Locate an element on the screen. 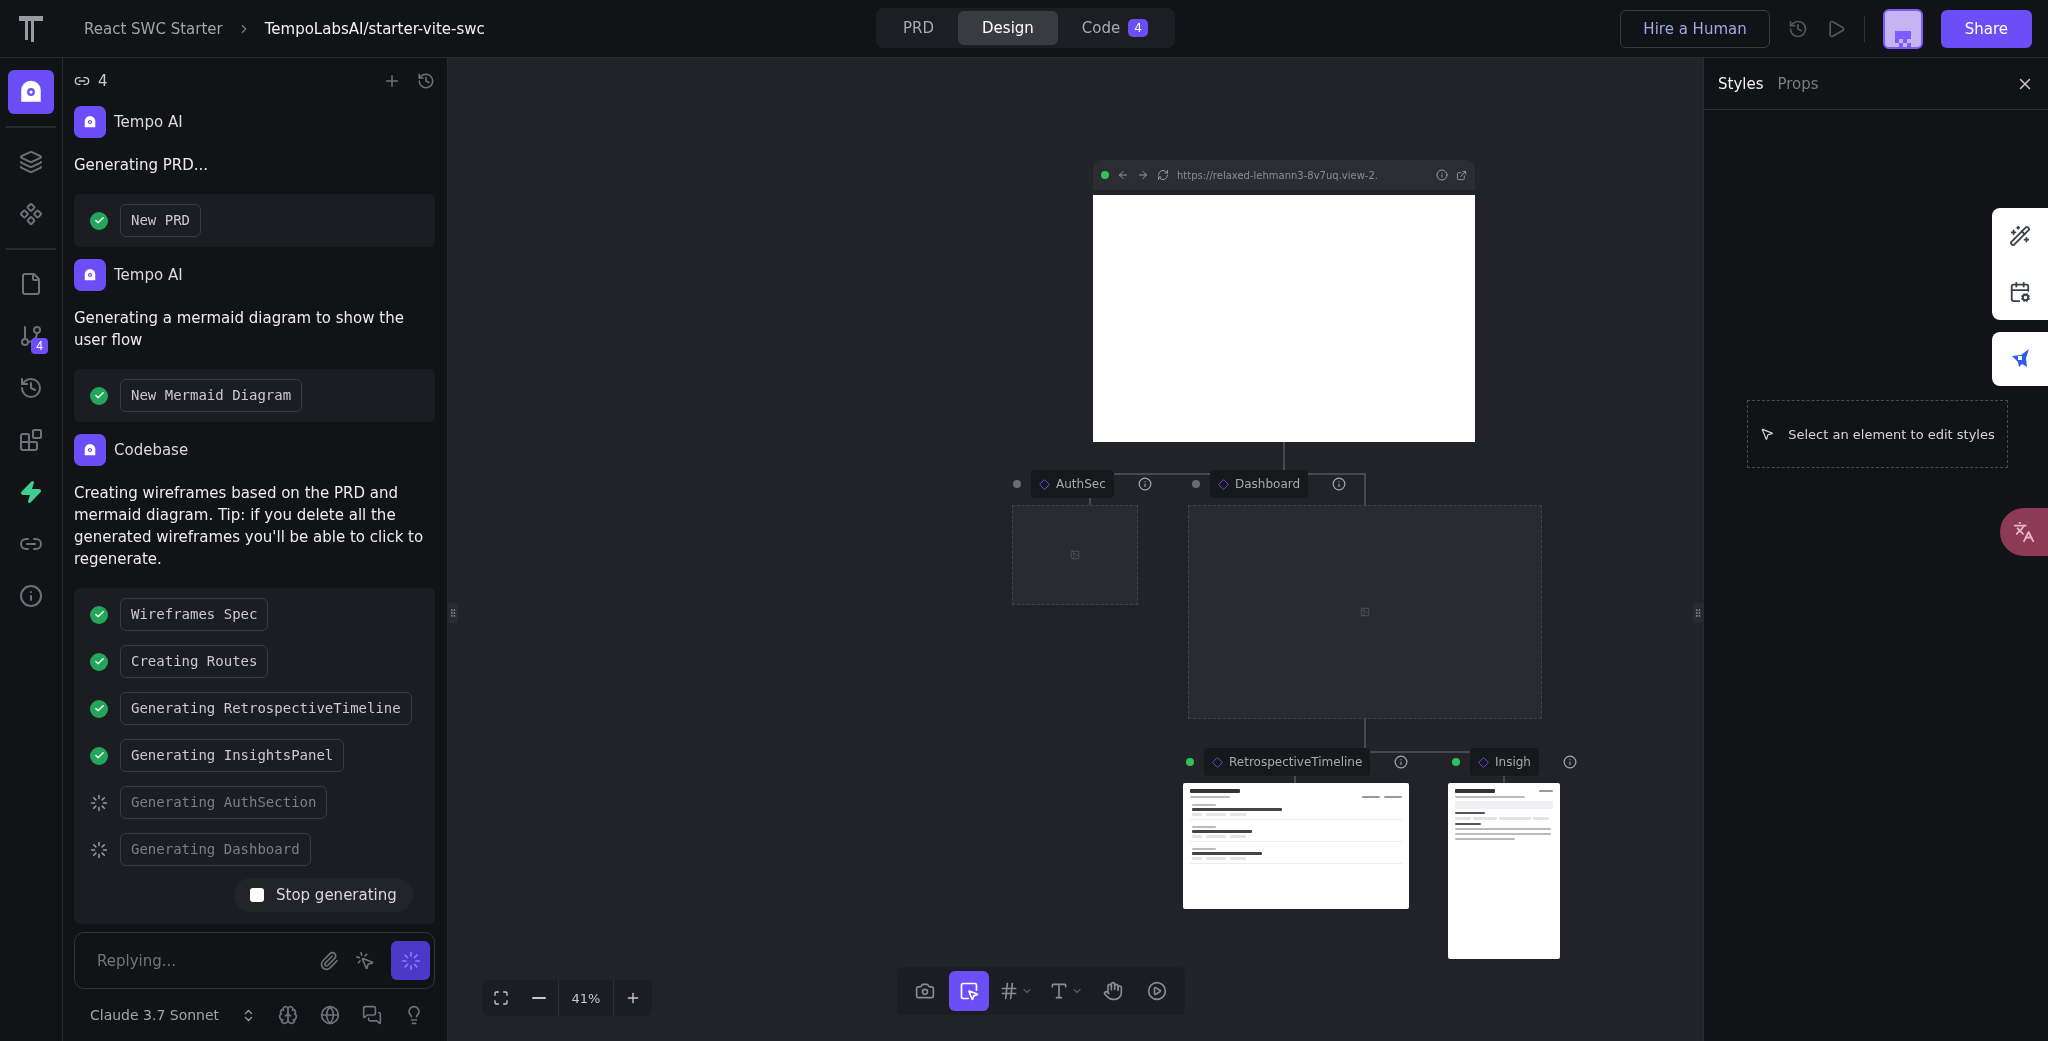 Image resolution: width=2048 pixels, height=1041 pixels. status-dot is located at coordinates (1105, 175).